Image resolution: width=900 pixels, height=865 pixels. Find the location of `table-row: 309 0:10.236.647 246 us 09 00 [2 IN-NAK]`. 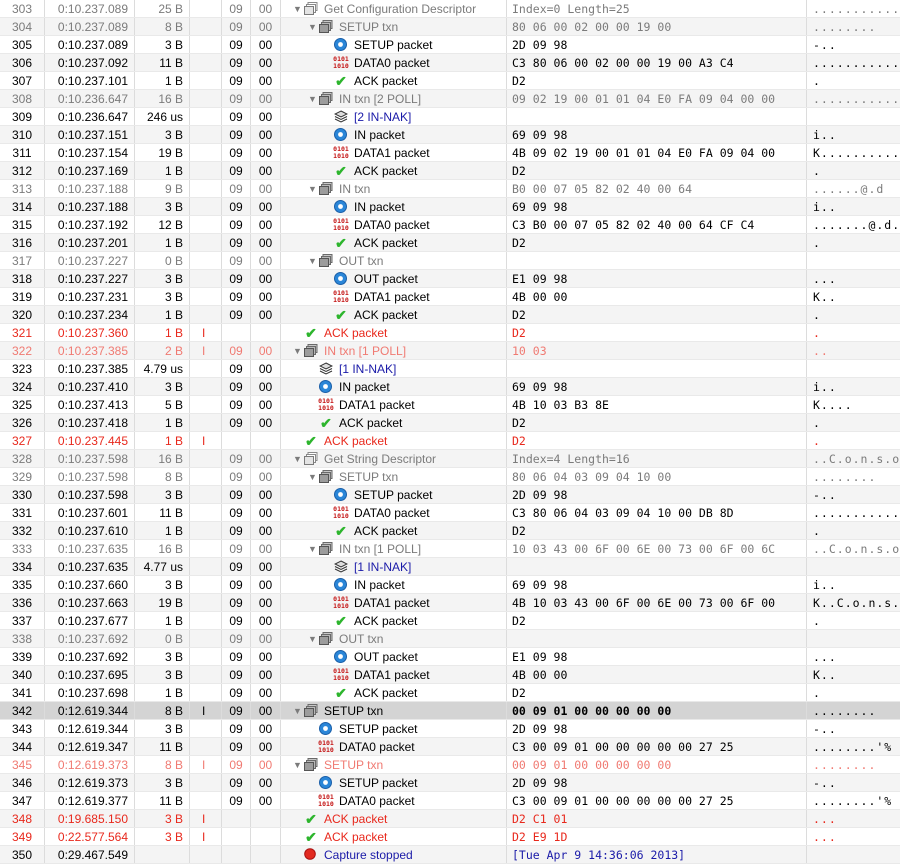

table-row: 309 0:10.236.647 246 us 09 00 [2 IN-NAK] is located at coordinates (450, 117).